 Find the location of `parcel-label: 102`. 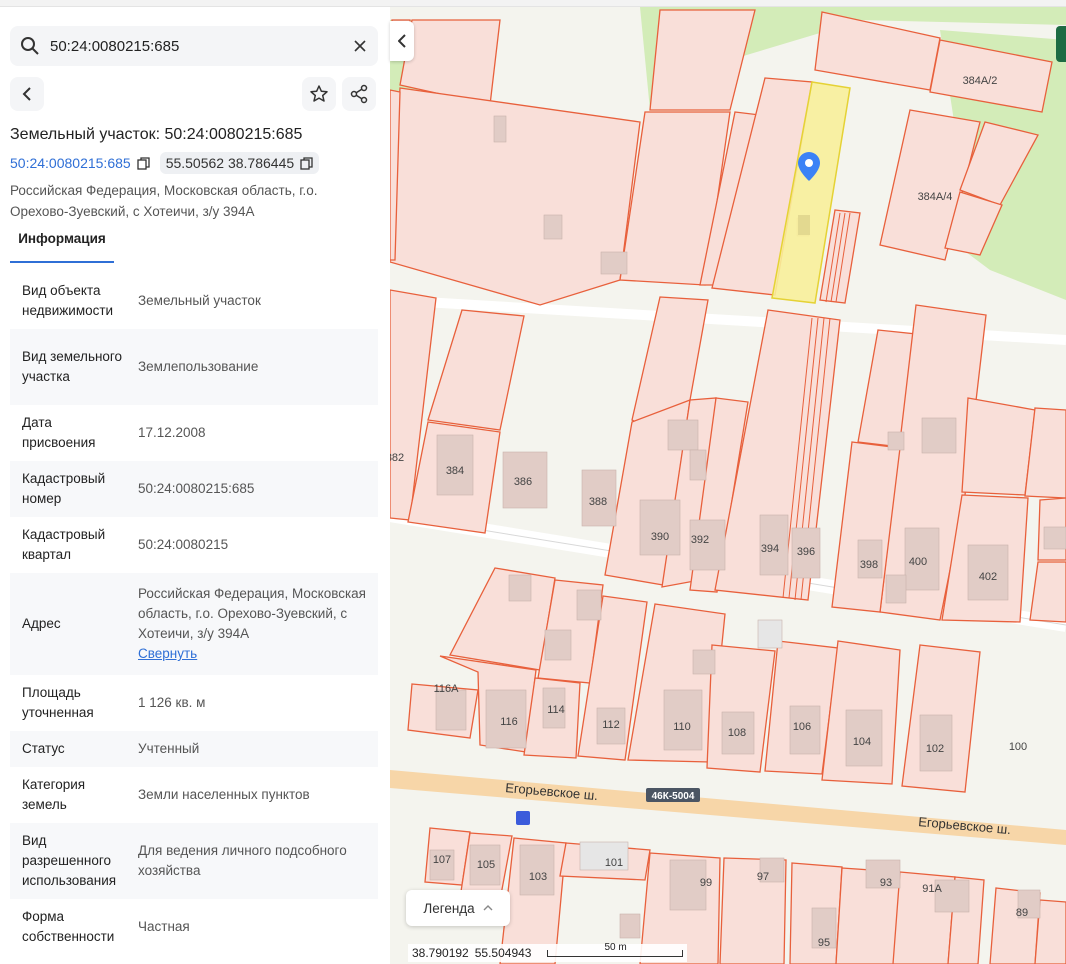

parcel-label: 102 is located at coordinates (935, 749).